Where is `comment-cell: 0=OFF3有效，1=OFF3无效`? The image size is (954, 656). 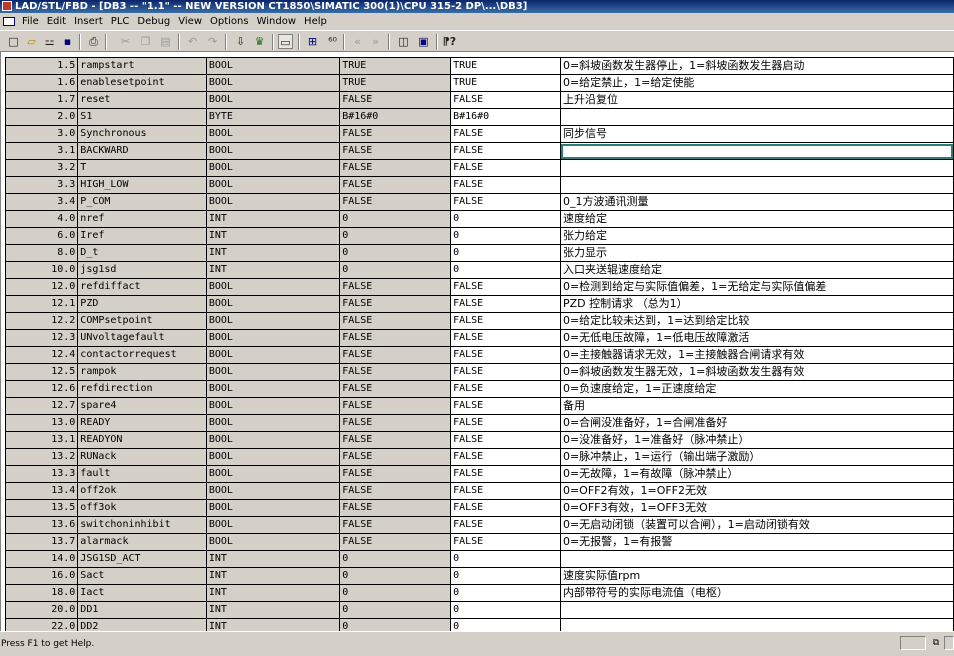 comment-cell: 0=OFF3有效，1=OFF3无效 is located at coordinates (756, 508).